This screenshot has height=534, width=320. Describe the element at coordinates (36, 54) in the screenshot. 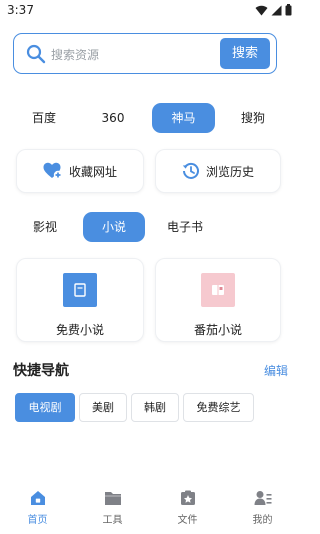

I see `search-icon` at that location.